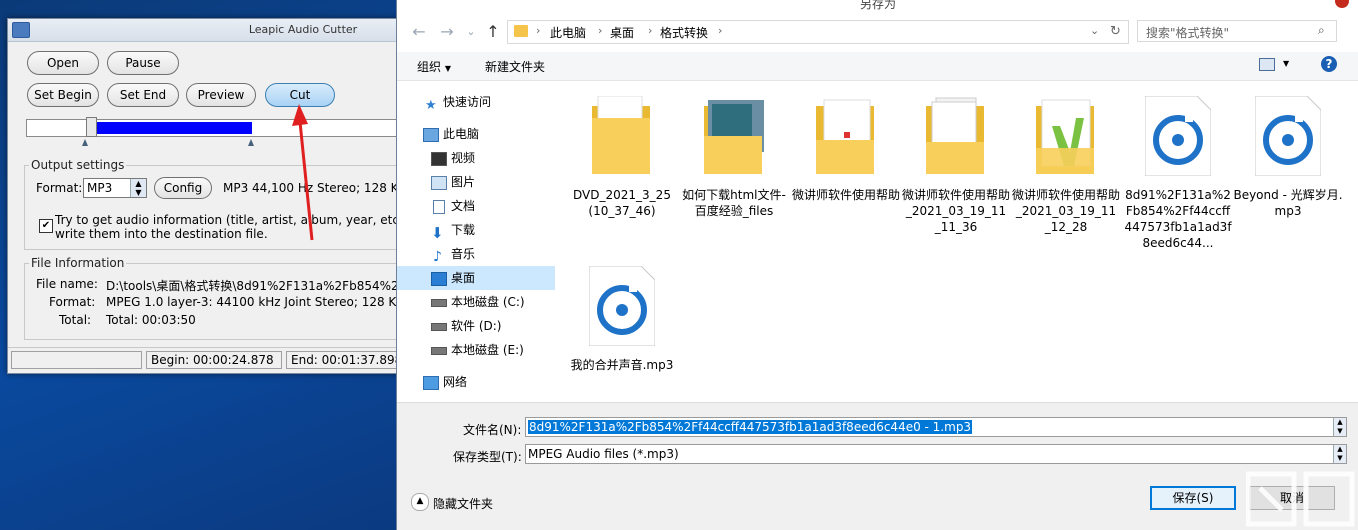 The width and height of the screenshot is (1358, 530). I want to click on address-dropdown-icon: ⌄, so click(1094, 30).